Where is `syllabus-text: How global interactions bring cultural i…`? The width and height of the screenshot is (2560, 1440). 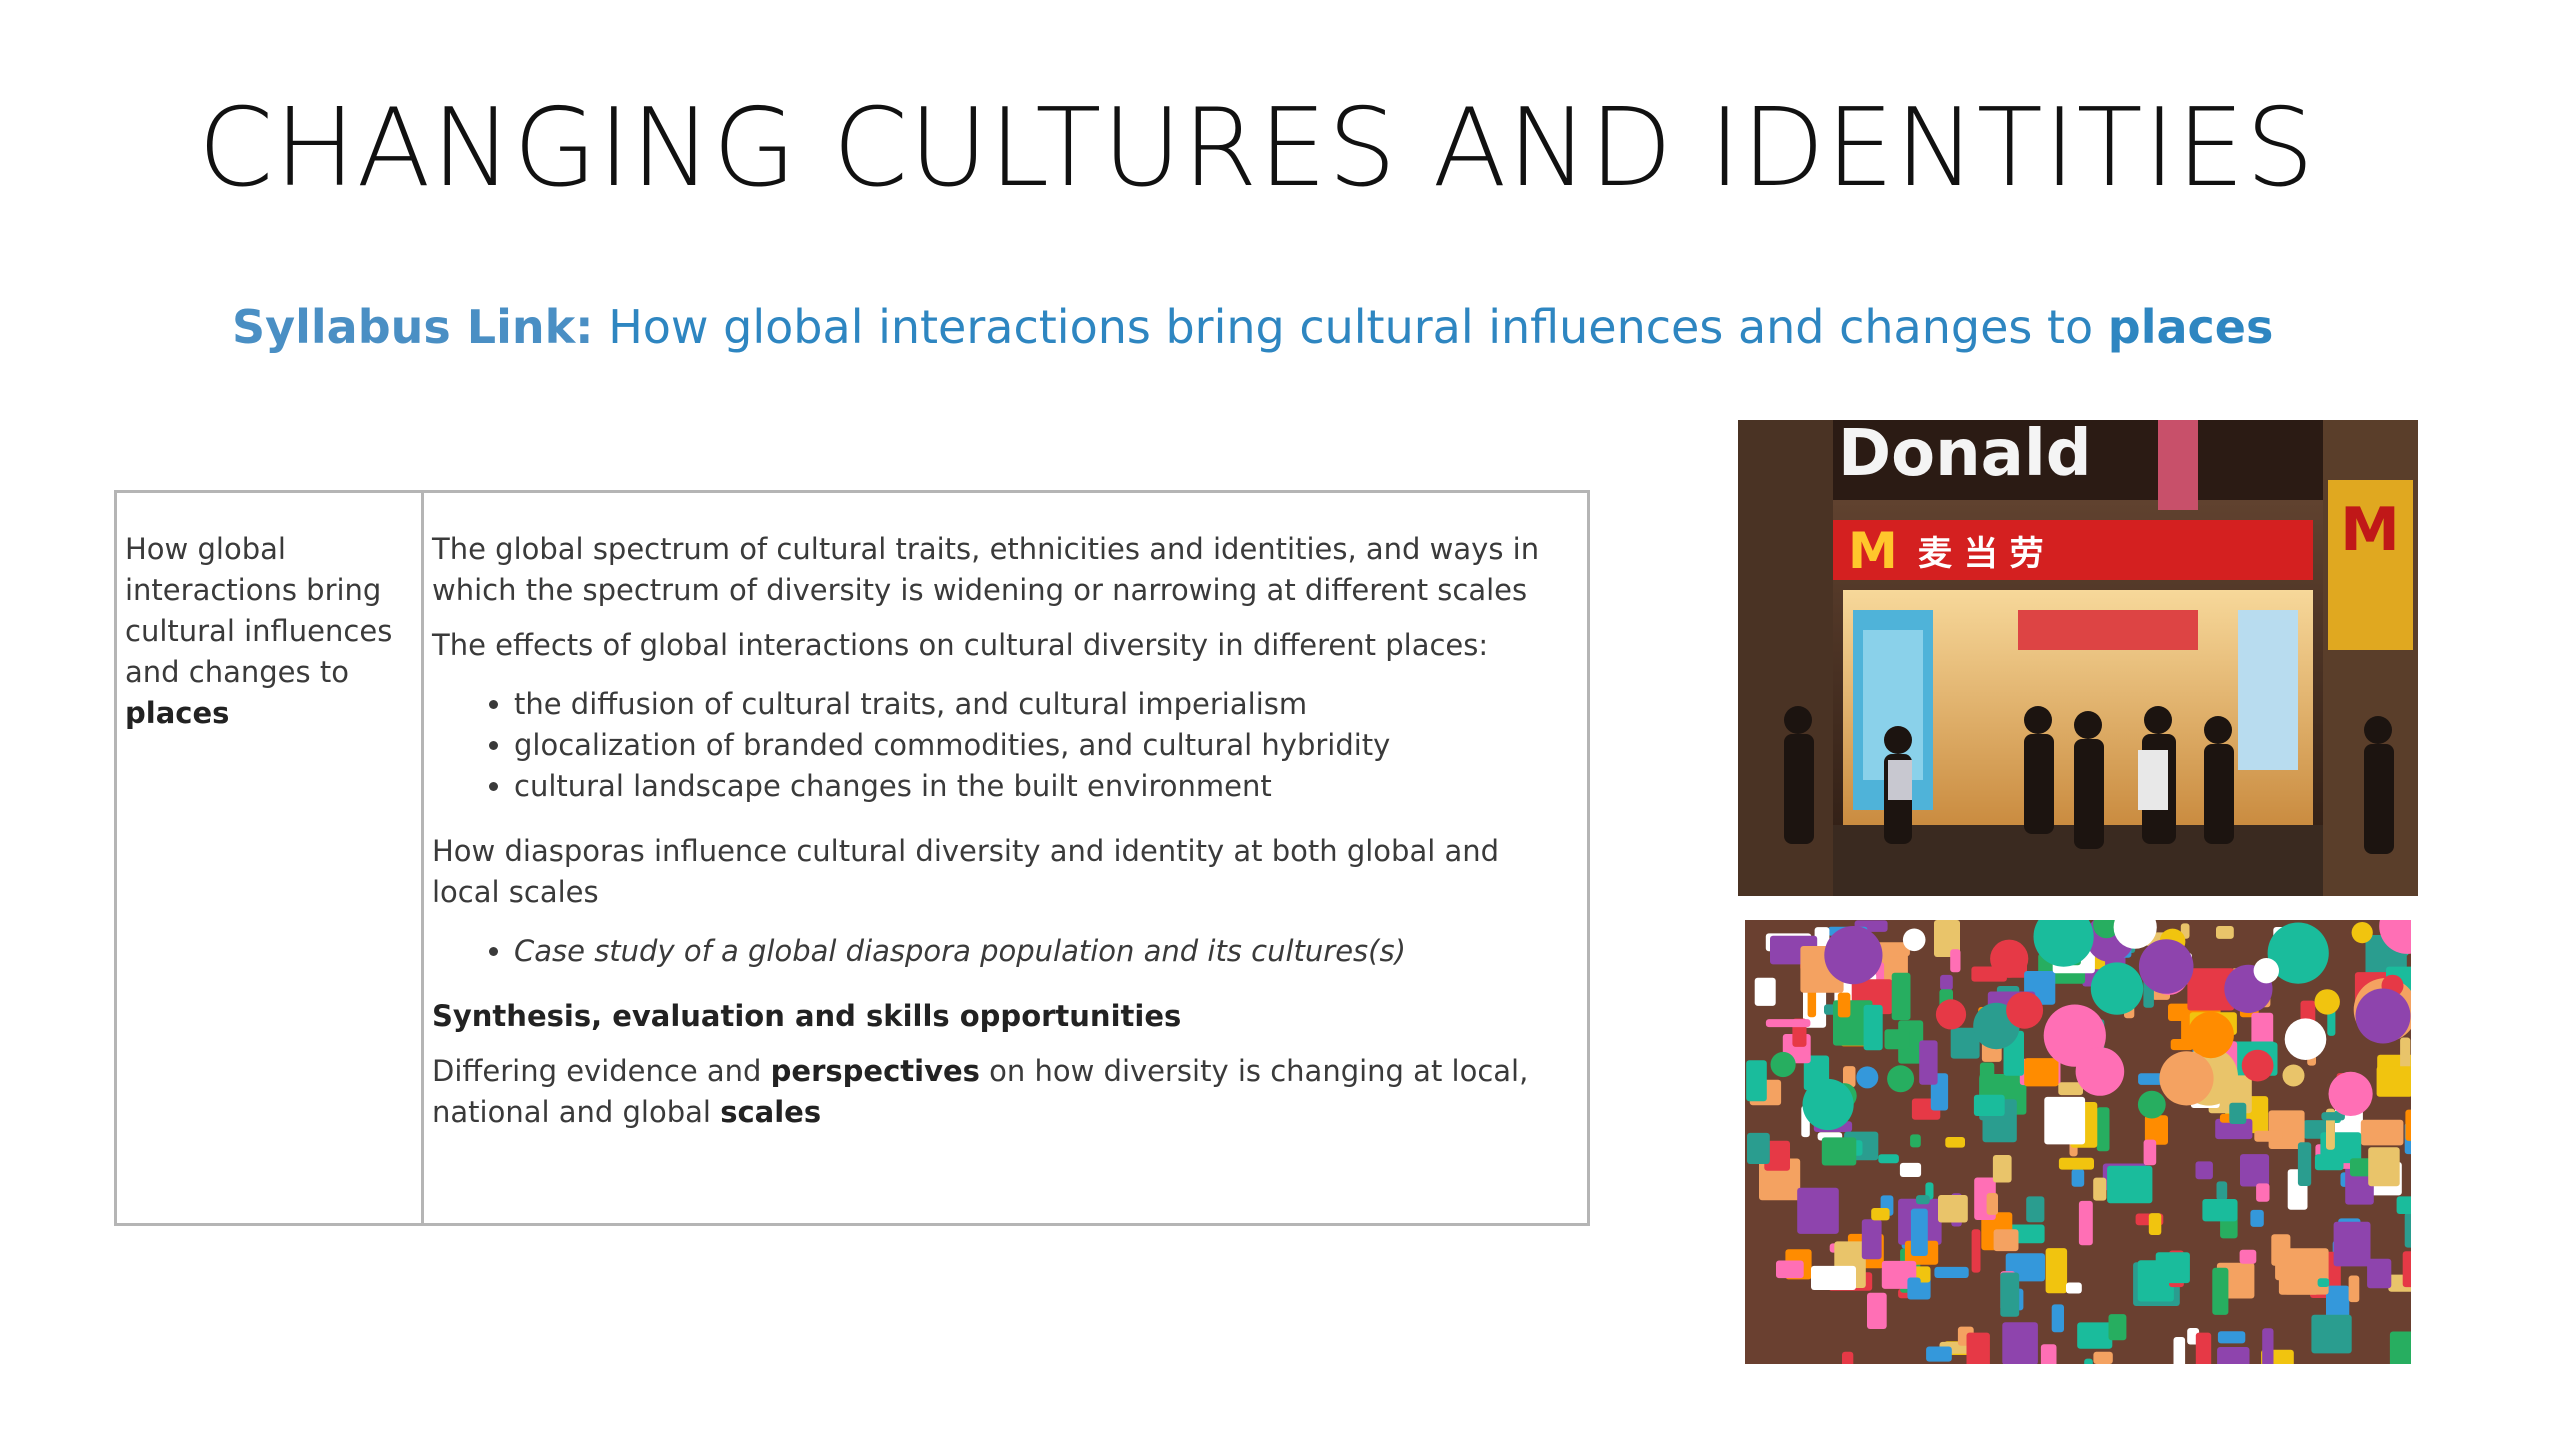
syllabus-text: How global interactions bring cultural i… is located at coordinates (1350, 327).